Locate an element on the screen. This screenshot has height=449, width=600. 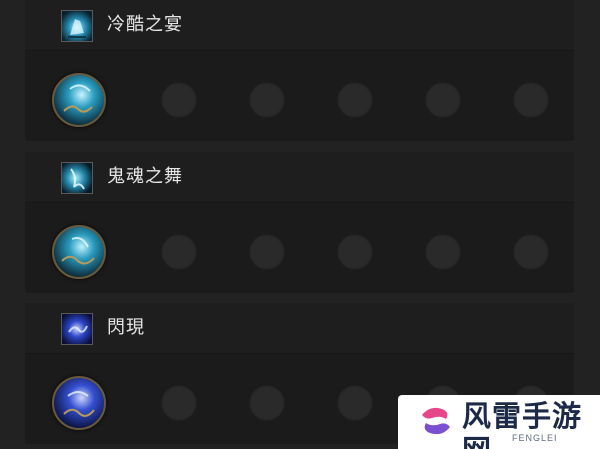
fenglei-logo-icon is located at coordinates (436, 421).